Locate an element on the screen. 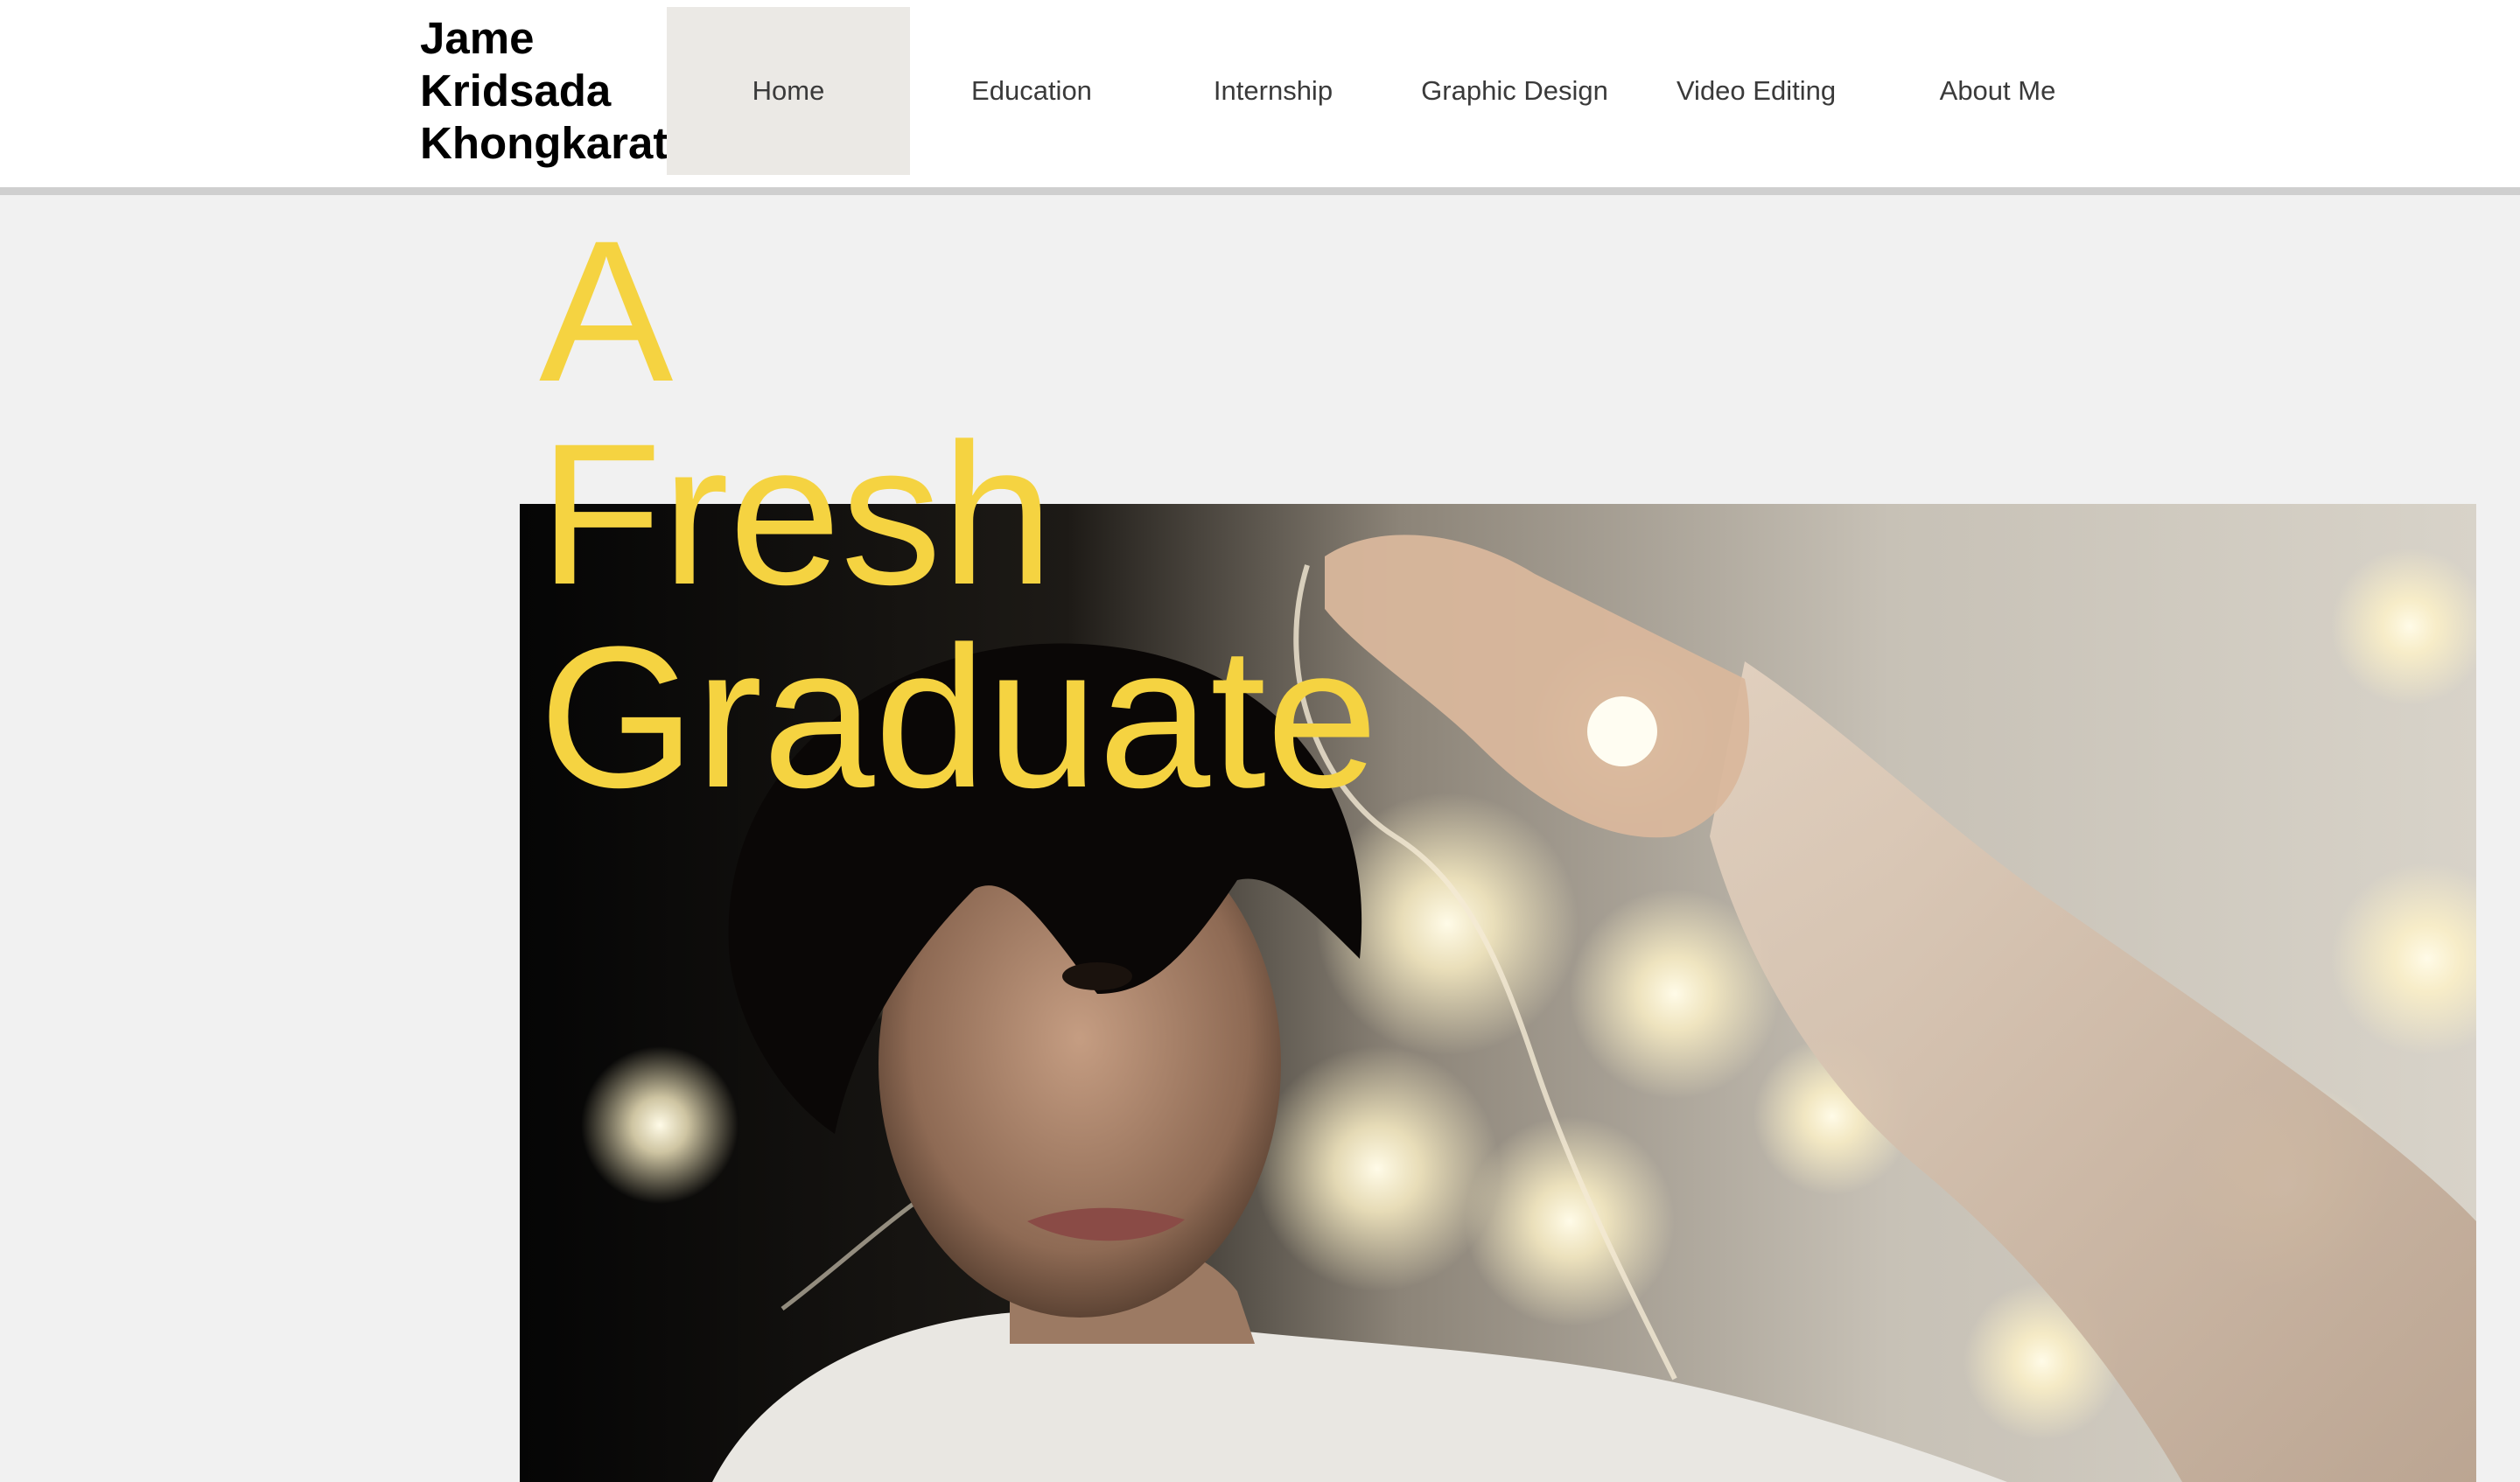  hero-heading-line-1: A is located at coordinates (606, 311).